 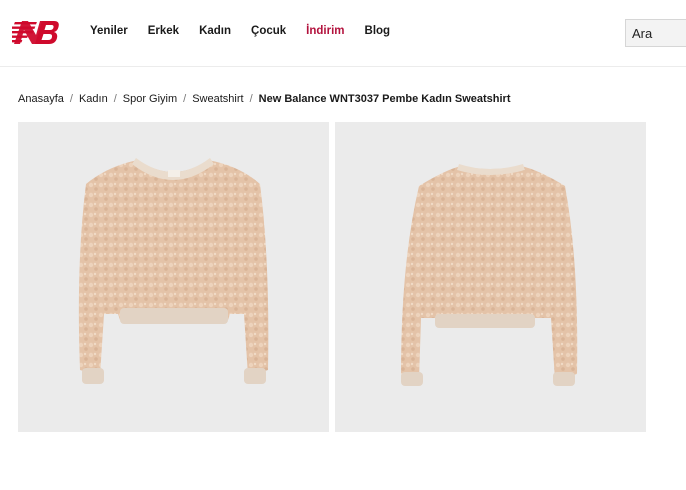 What do you see at coordinates (325, 31) in the screenshot?
I see `nav-item-indirim: İndirim` at bounding box center [325, 31].